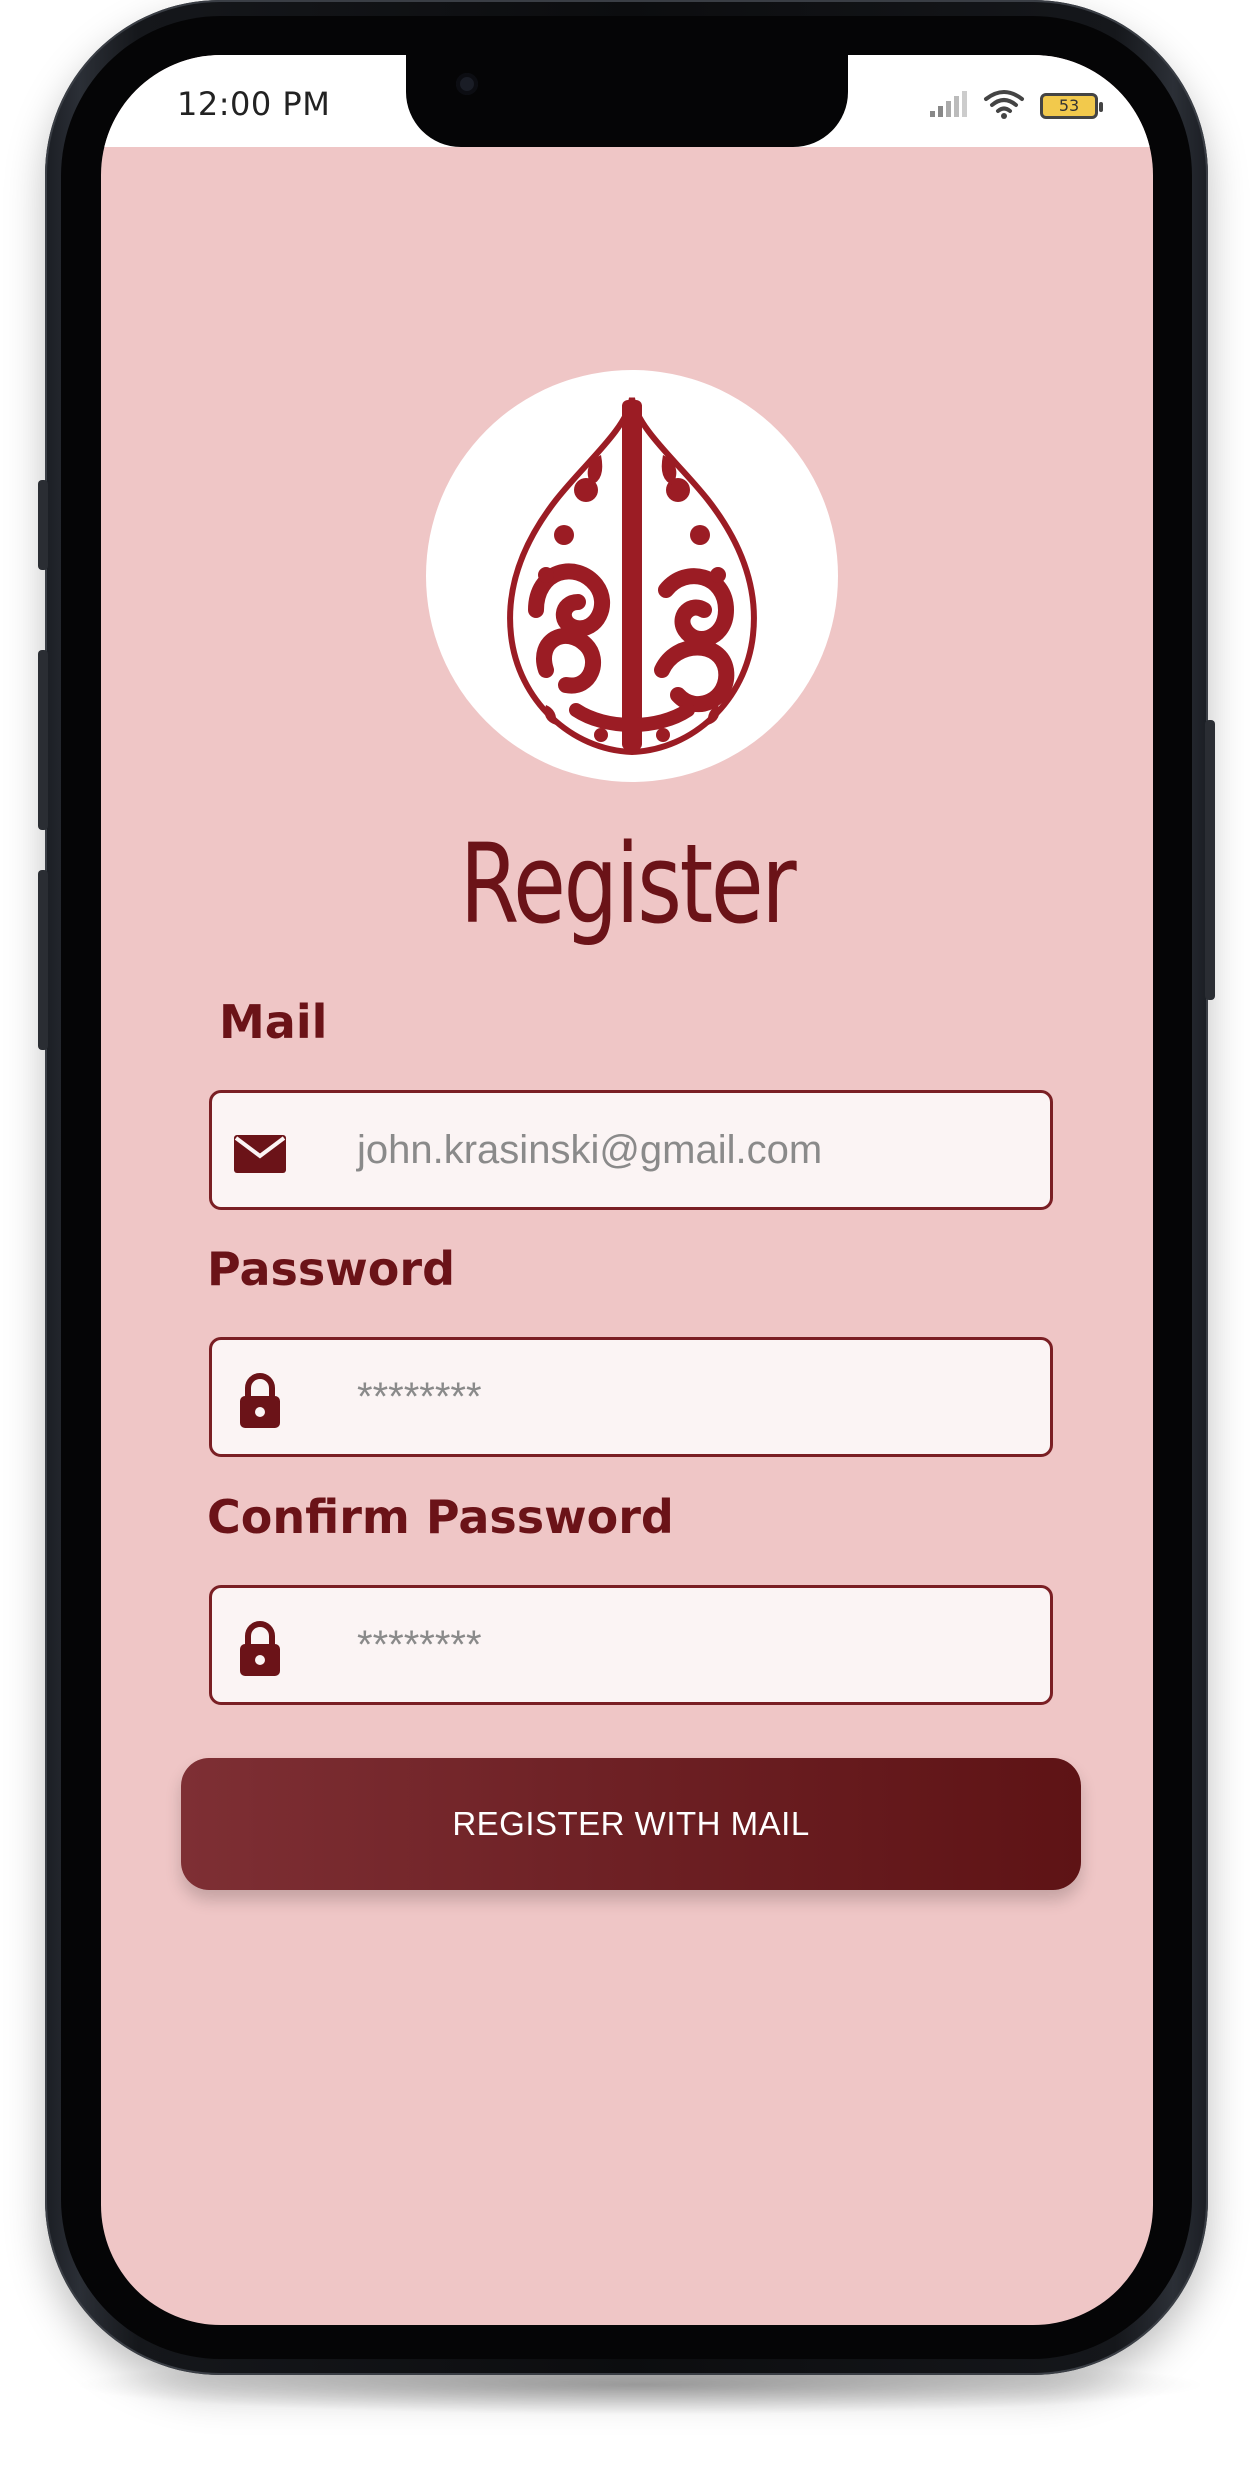 Image resolution: width=1253 pixels, height=2466 pixels. What do you see at coordinates (1210, 860) in the screenshot?
I see `power-button` at bounding box center [1210, 860].